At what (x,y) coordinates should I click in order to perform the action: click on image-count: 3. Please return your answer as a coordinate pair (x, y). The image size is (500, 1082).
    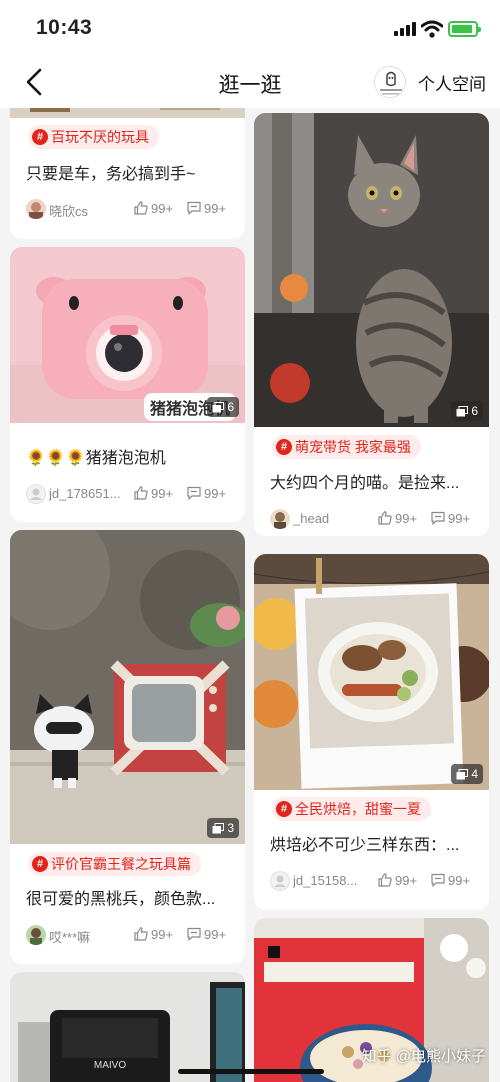
    Looking at the image, I should click on (230, 828).